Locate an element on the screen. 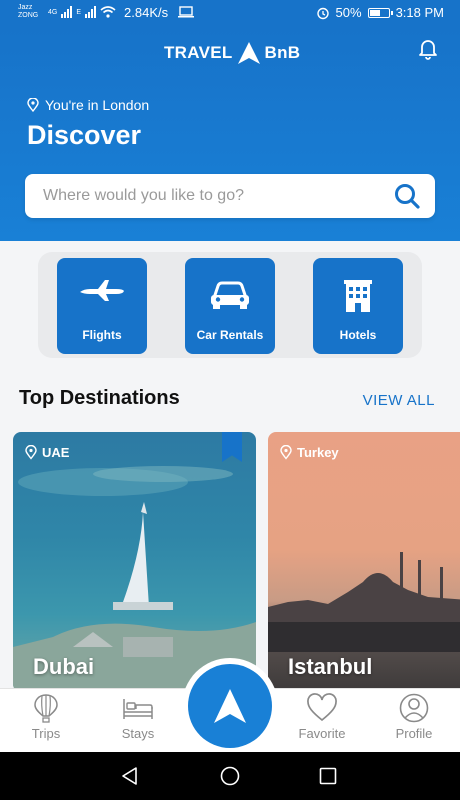  home-icon is located at coordinates (230, 776).